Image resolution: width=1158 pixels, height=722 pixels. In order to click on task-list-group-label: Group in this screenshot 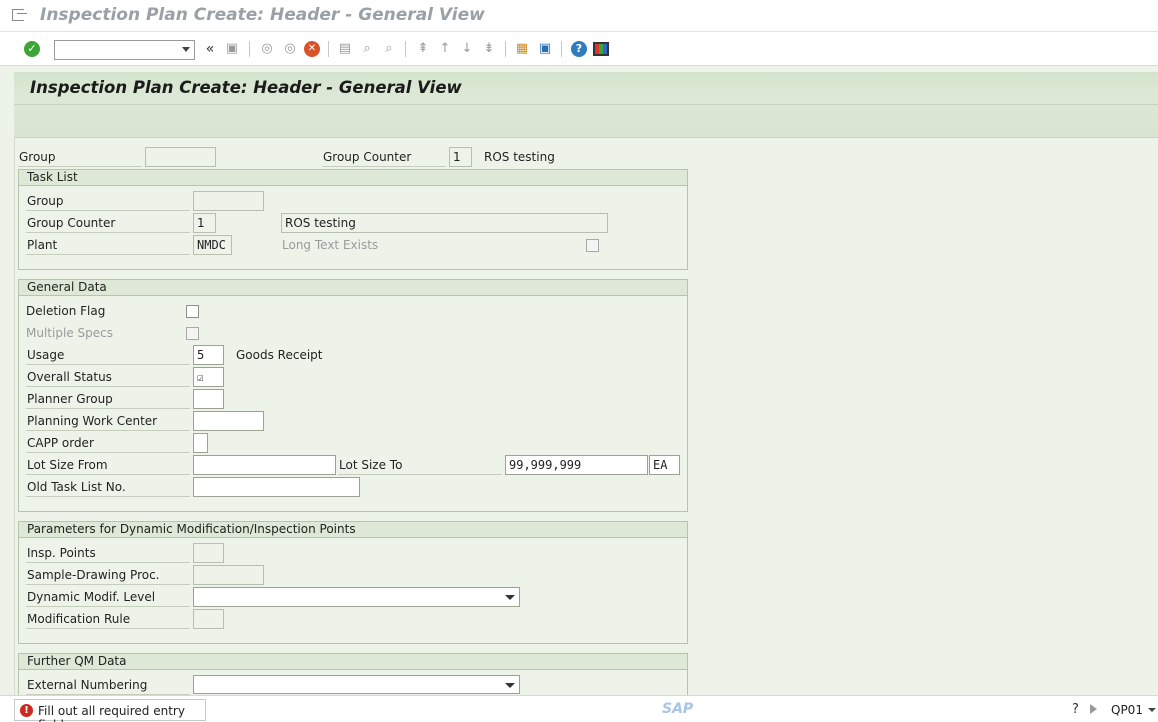, I will do `click(45, 201)`.